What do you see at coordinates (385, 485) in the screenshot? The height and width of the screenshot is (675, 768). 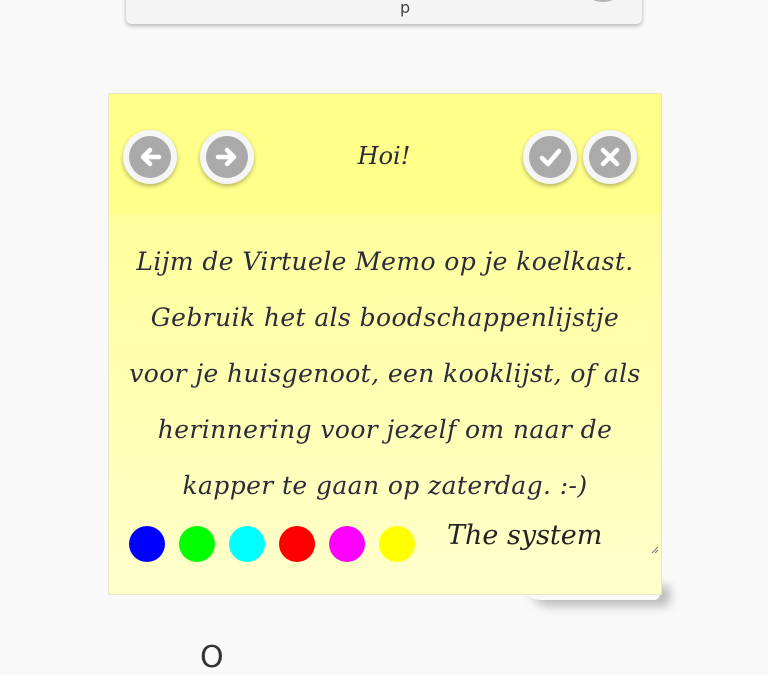 I see `memo-line: kapper te gaan op zaterdag. :-)` at bounding box center [385, 485].